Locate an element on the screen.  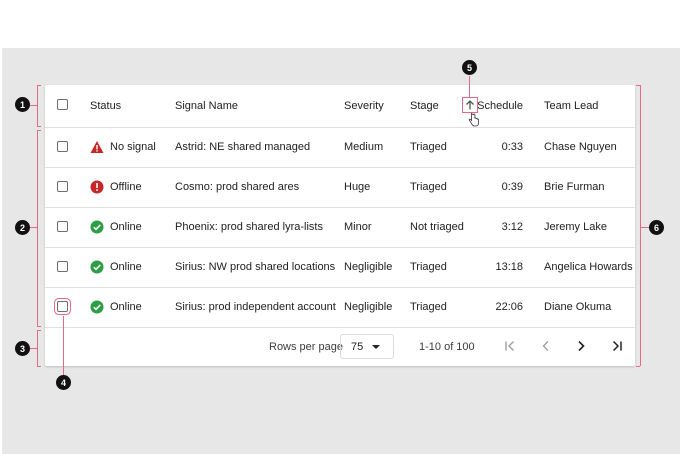
annotation-bracket-footer is located at coordinates (37, 348).